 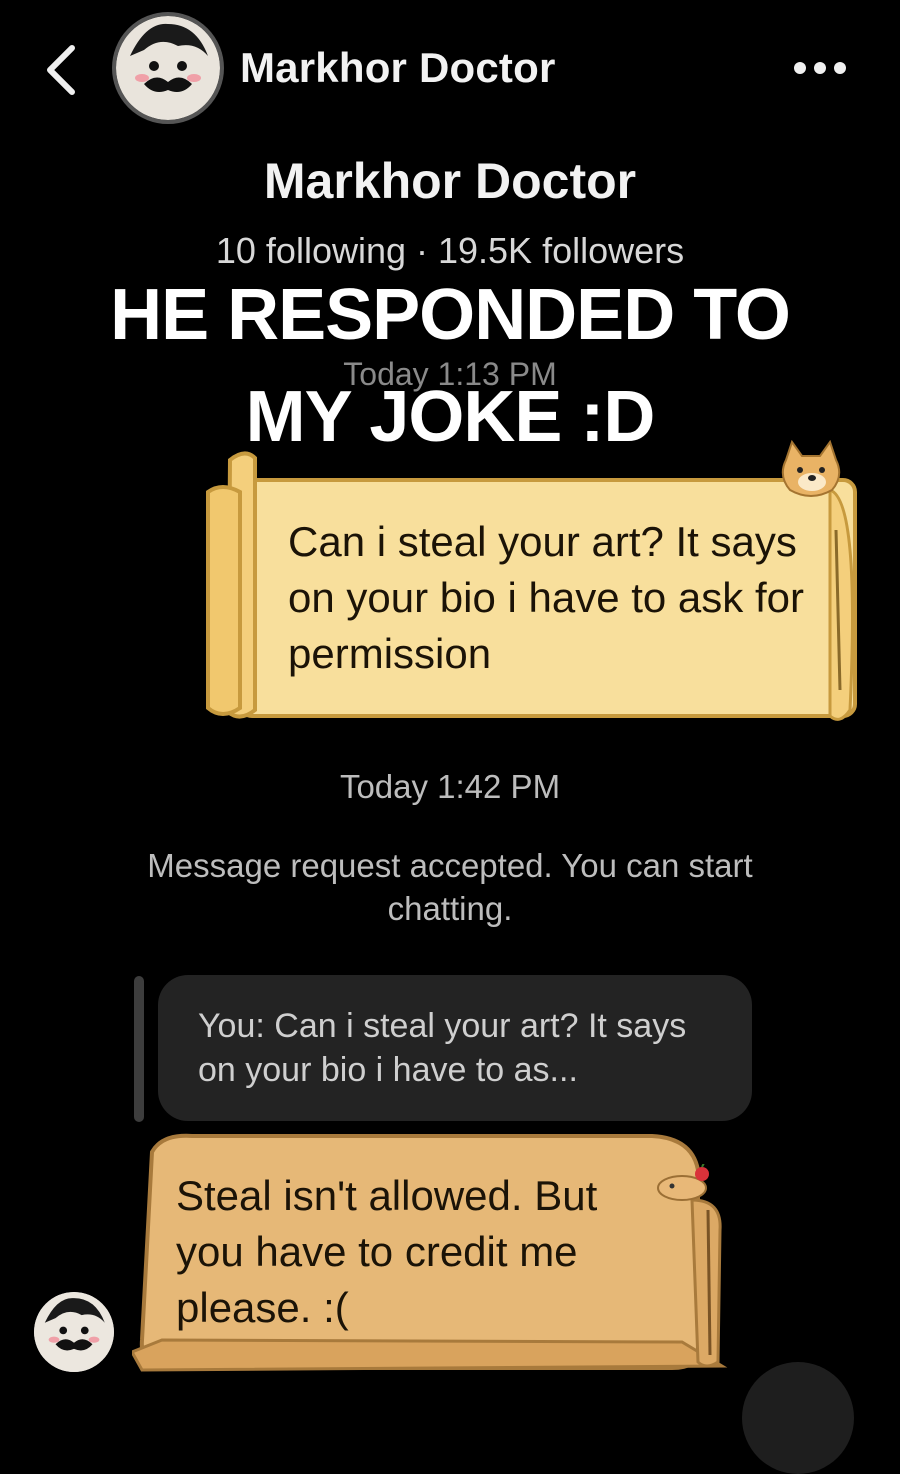 What do you see at coordinates (450, 786) in the screenshot?
I see `timestamp-second: Today 1:42 PM` at bounding box center [450, 786].